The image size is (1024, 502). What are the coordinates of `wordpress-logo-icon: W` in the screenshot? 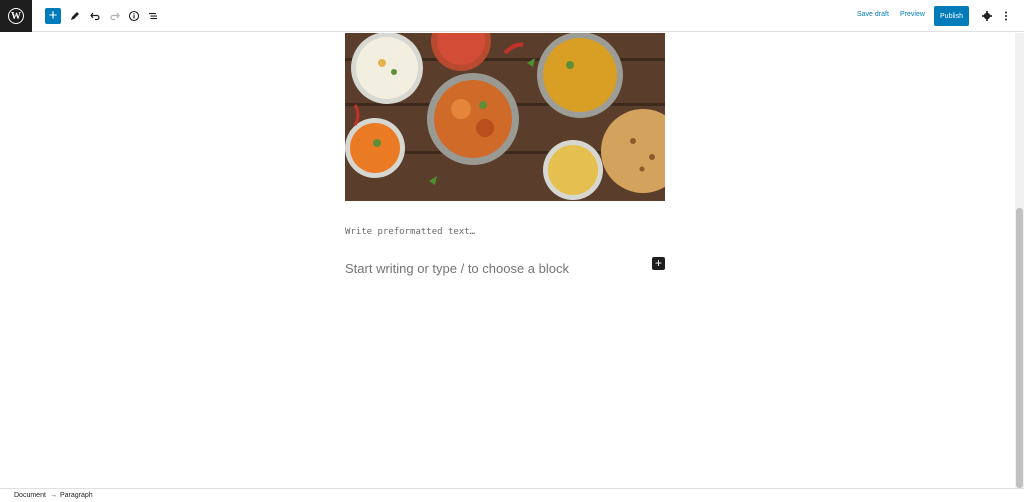 It's located at (16, 16).